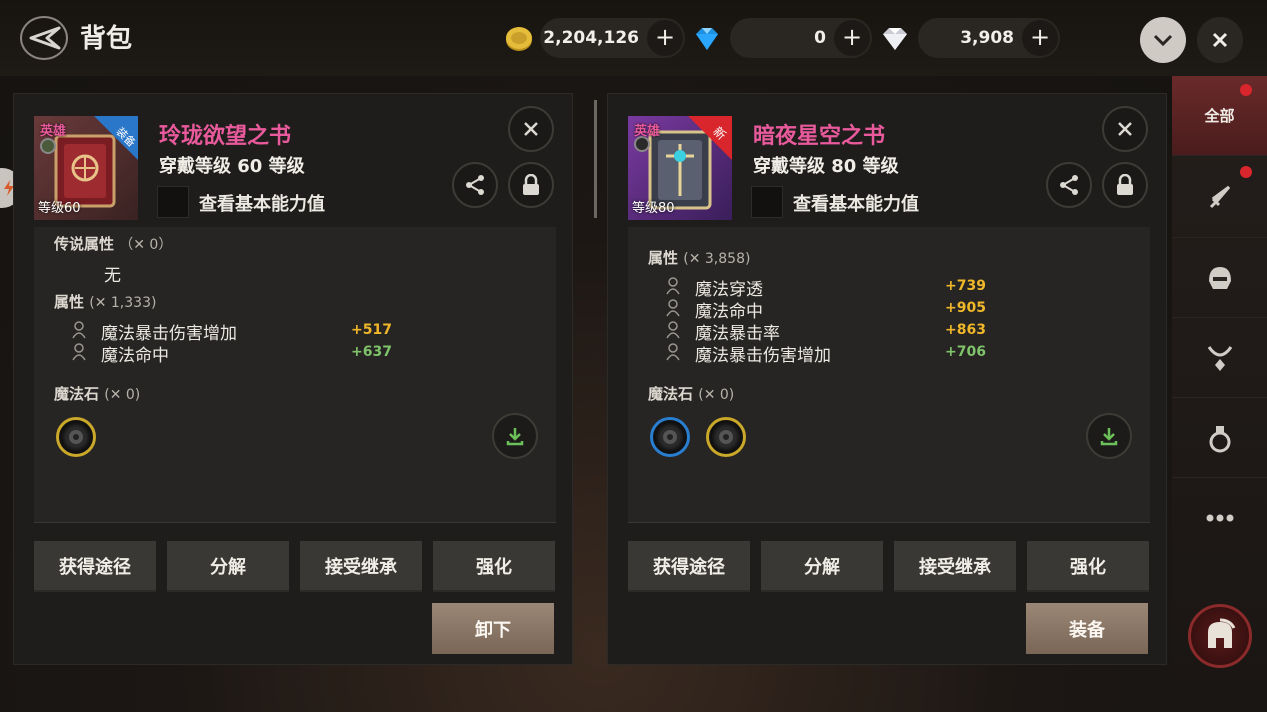 This screenshot has width=1267, height=712. I want to click on rail-potion-tab, so click(1219, 438).